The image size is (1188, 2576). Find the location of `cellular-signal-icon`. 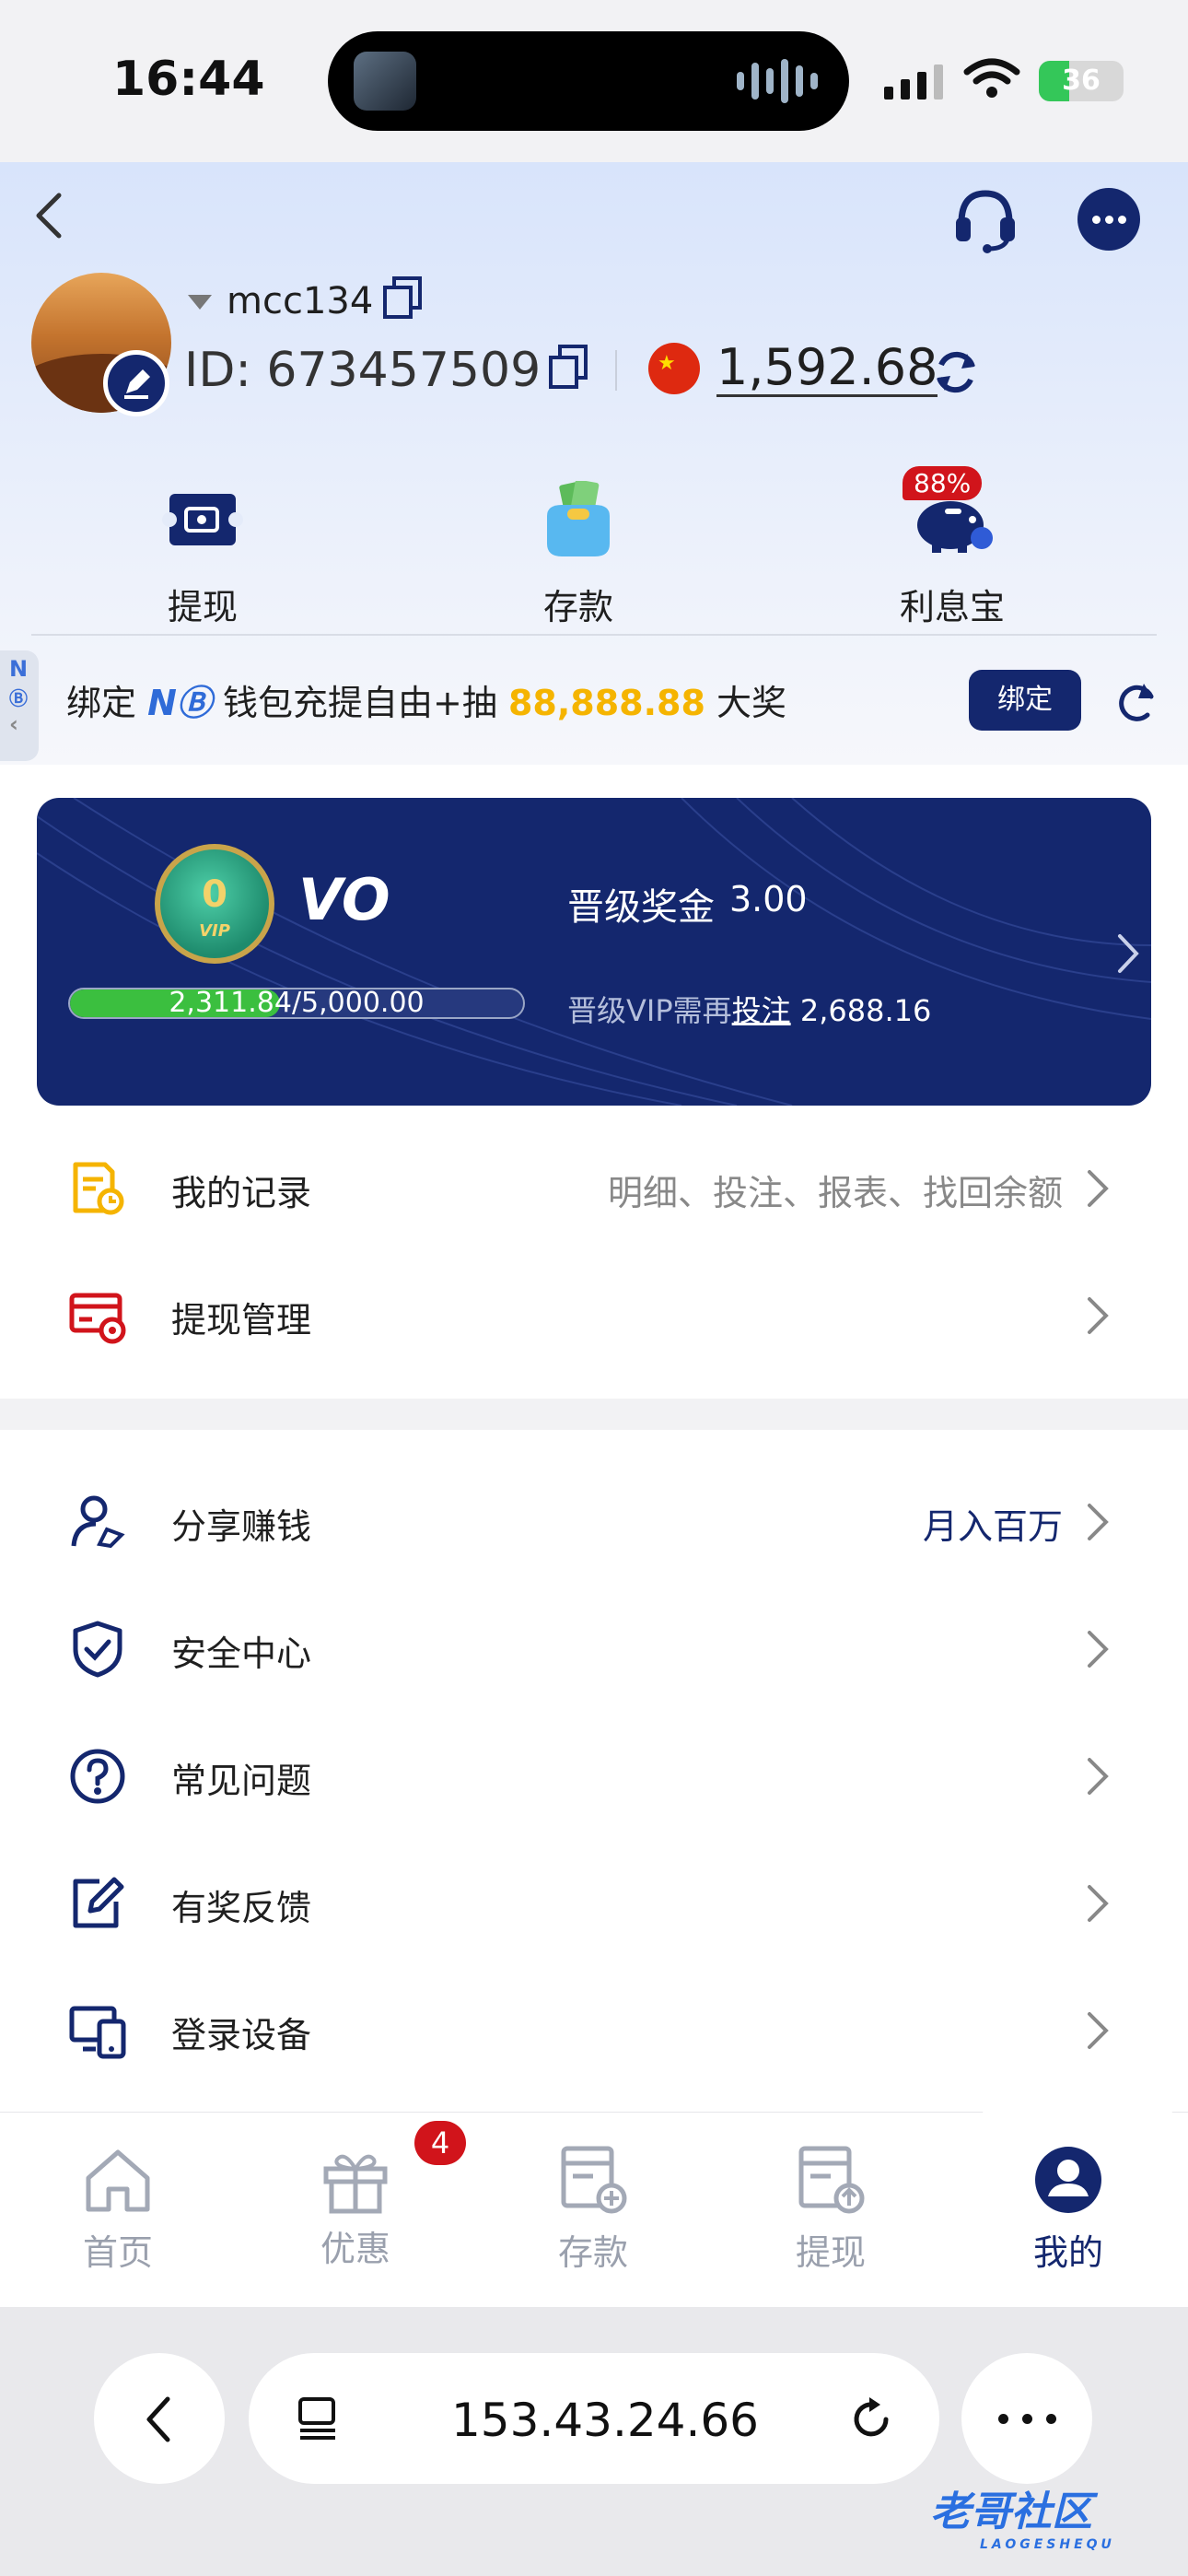

cellular-signal-icon is located at coordinates (913, 82).